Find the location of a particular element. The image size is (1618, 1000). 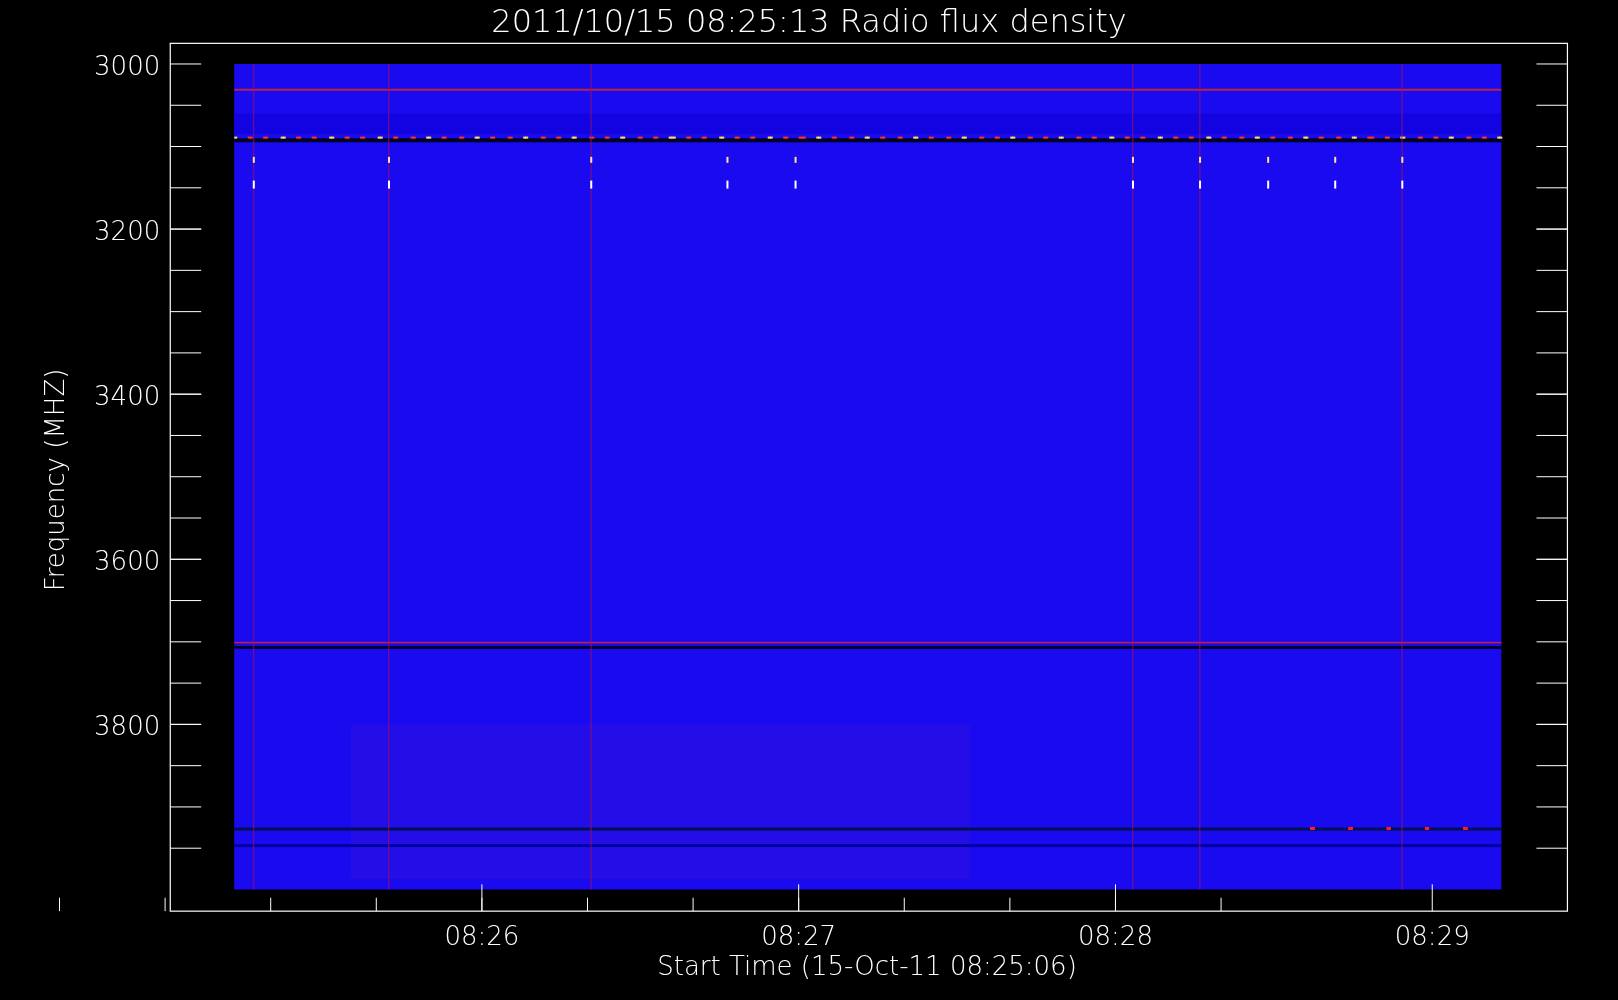

x-tick-label: 08:27 is located at coordinates (799, 936).